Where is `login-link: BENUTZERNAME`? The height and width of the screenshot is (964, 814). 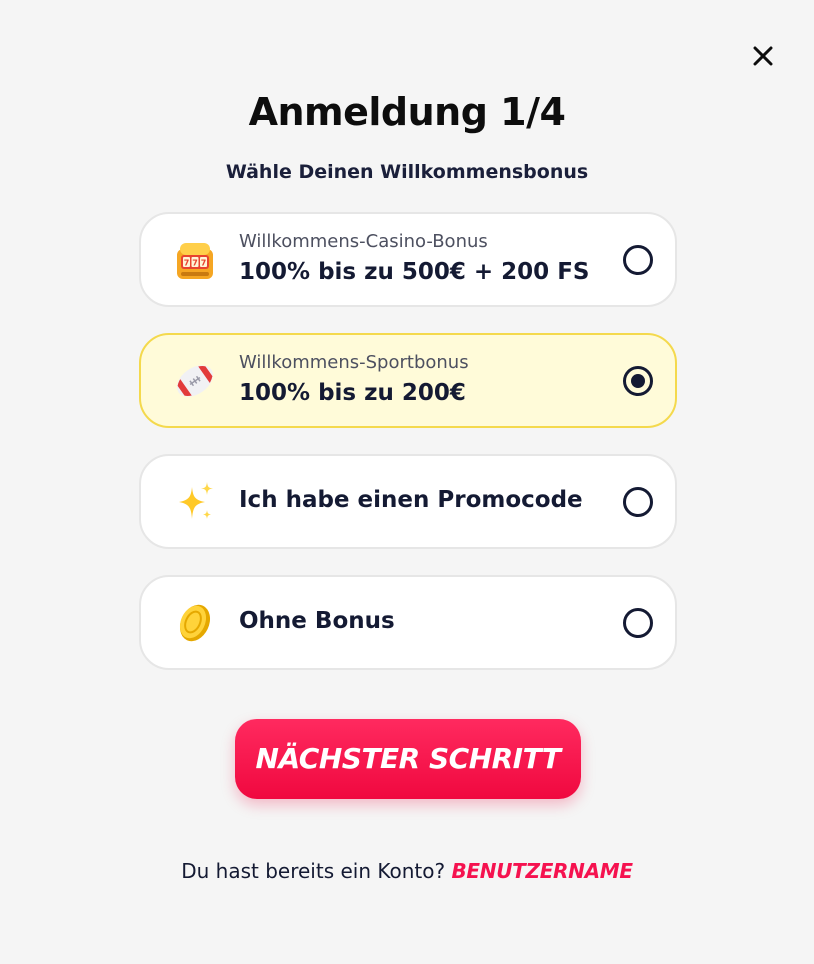
login-link: BENUTZERNAME is located at coordinates (542, 871).